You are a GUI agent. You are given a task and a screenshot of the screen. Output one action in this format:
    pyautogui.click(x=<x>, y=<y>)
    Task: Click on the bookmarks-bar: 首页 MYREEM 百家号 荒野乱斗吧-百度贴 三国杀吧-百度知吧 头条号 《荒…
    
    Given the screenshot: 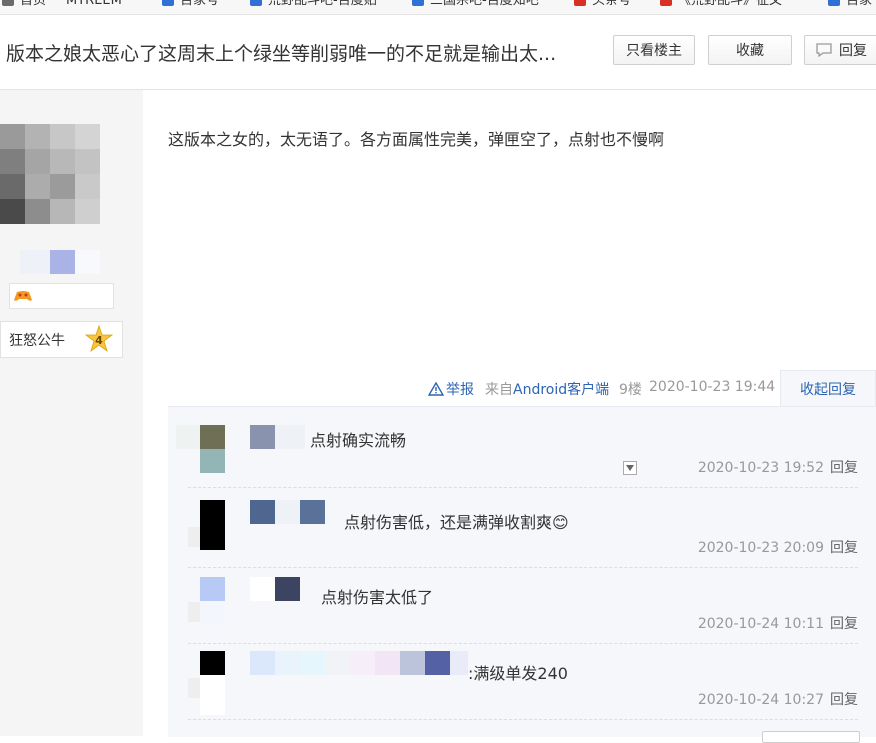 What is the action you would take?
    pyautogui.click(x=438, y=7)
    